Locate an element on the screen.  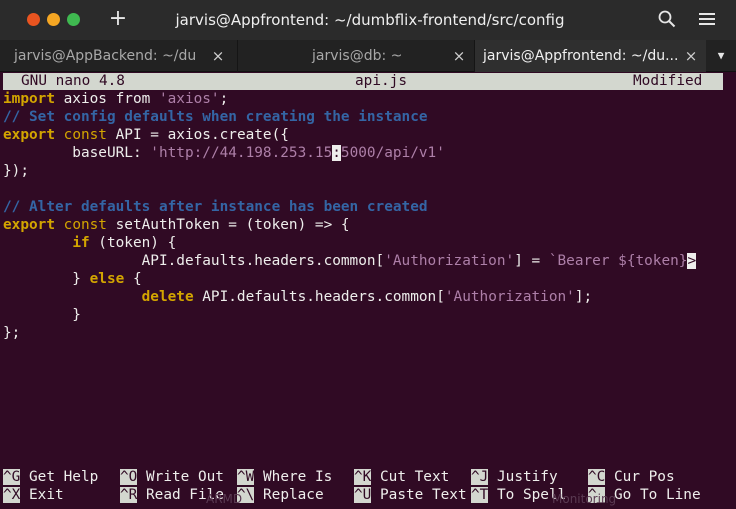
tab-label: jarvis@AppBackend: ~/du is located at coordinates (105, 56).